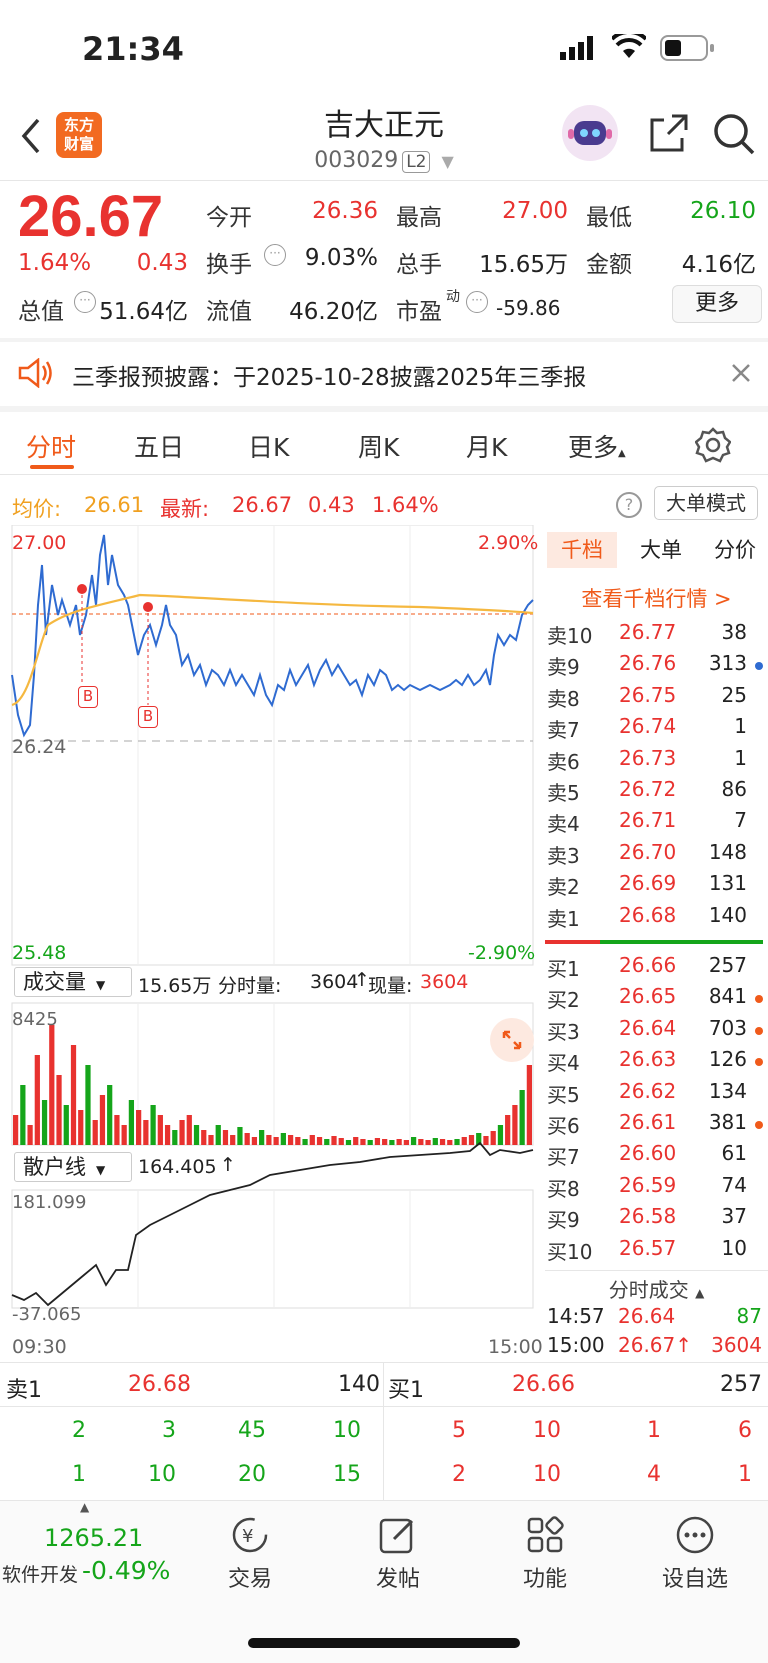  I want to click on tick-volume: 3604, so click(736, 1345).